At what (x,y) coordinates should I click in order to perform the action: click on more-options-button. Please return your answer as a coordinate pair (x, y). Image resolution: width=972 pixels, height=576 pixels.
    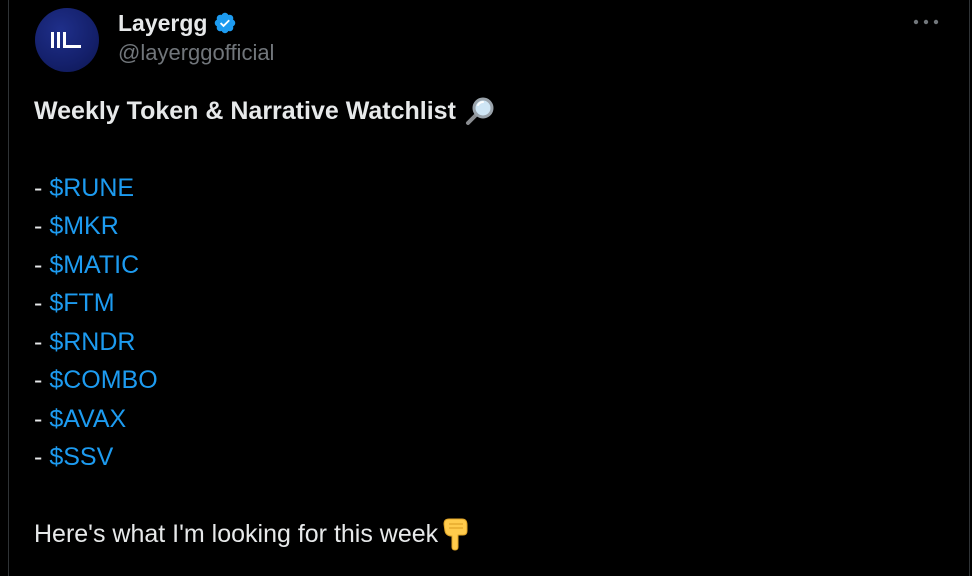
    Looking at the image, I should click on (926, 22).